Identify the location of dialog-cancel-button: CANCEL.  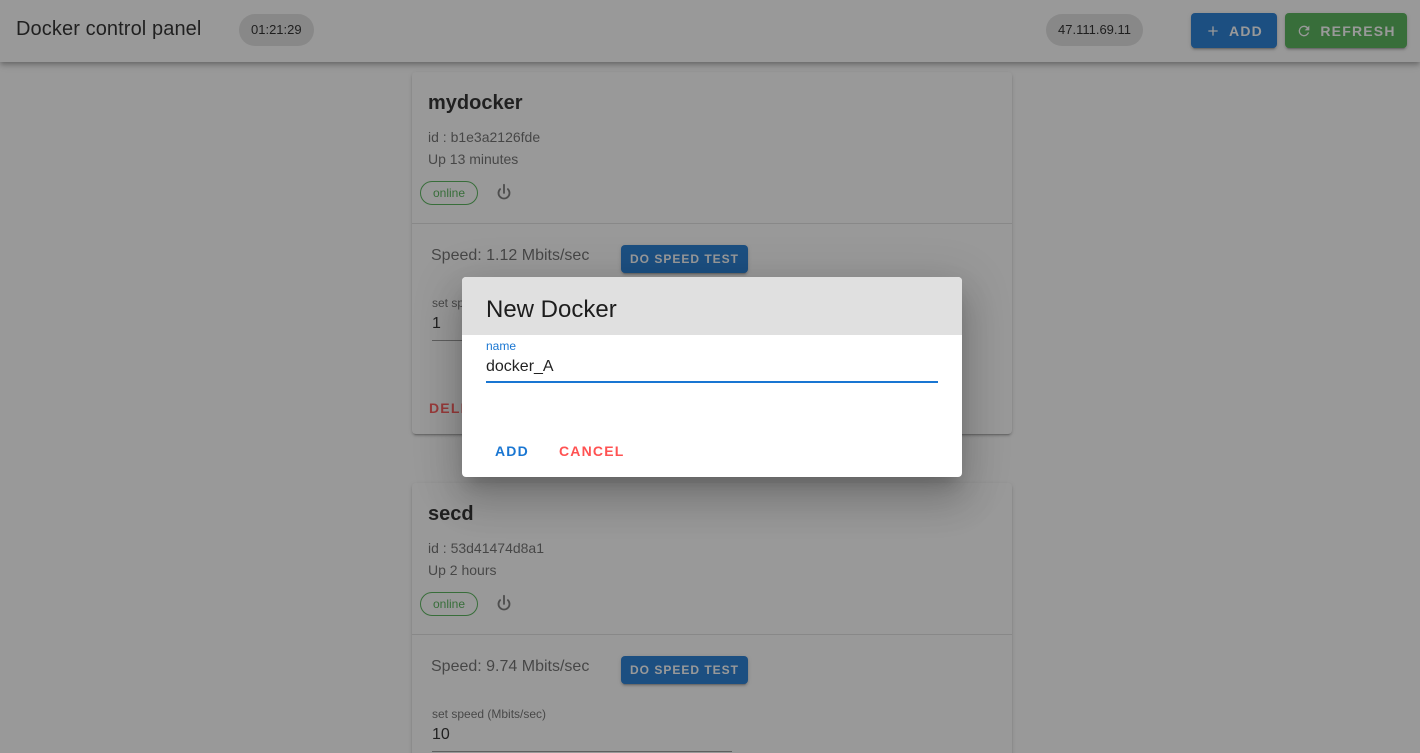
(592, 451).